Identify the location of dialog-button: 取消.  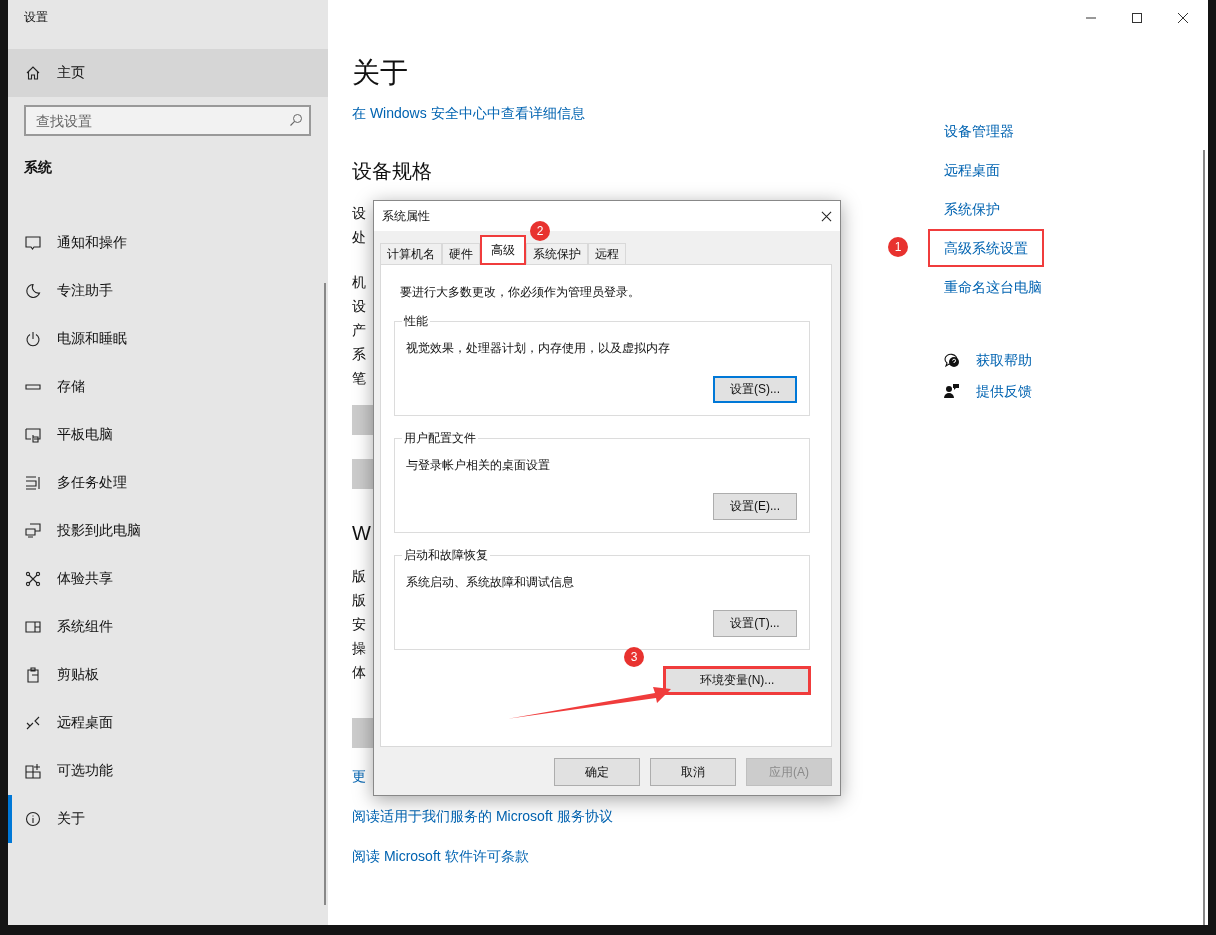
(693, 772).